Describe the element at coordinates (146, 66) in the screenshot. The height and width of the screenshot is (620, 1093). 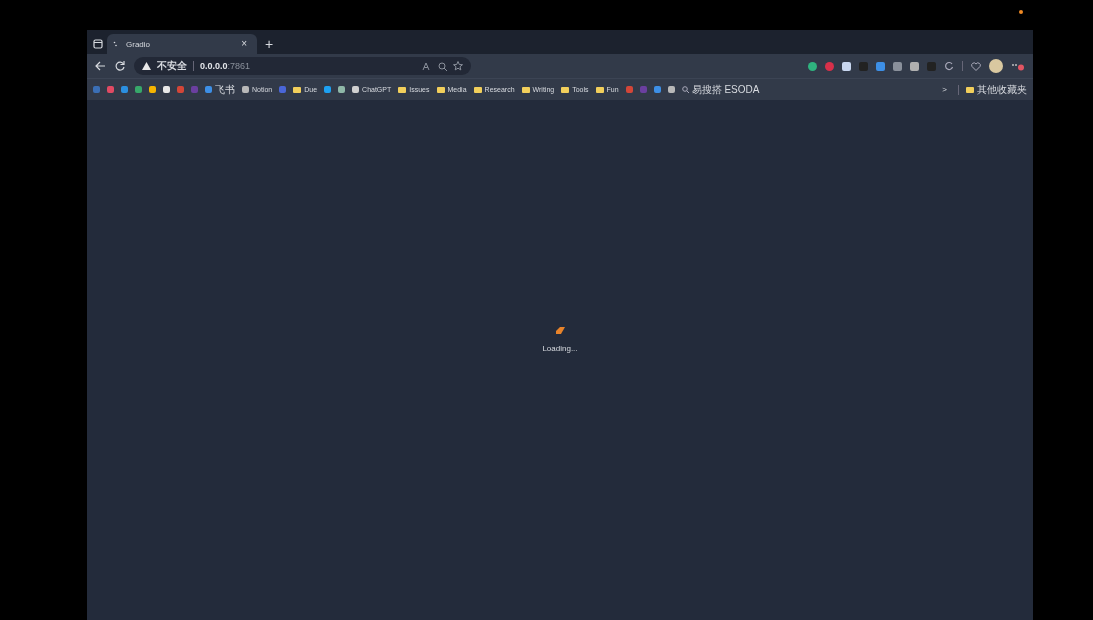
I see `warning-icon` at that location.